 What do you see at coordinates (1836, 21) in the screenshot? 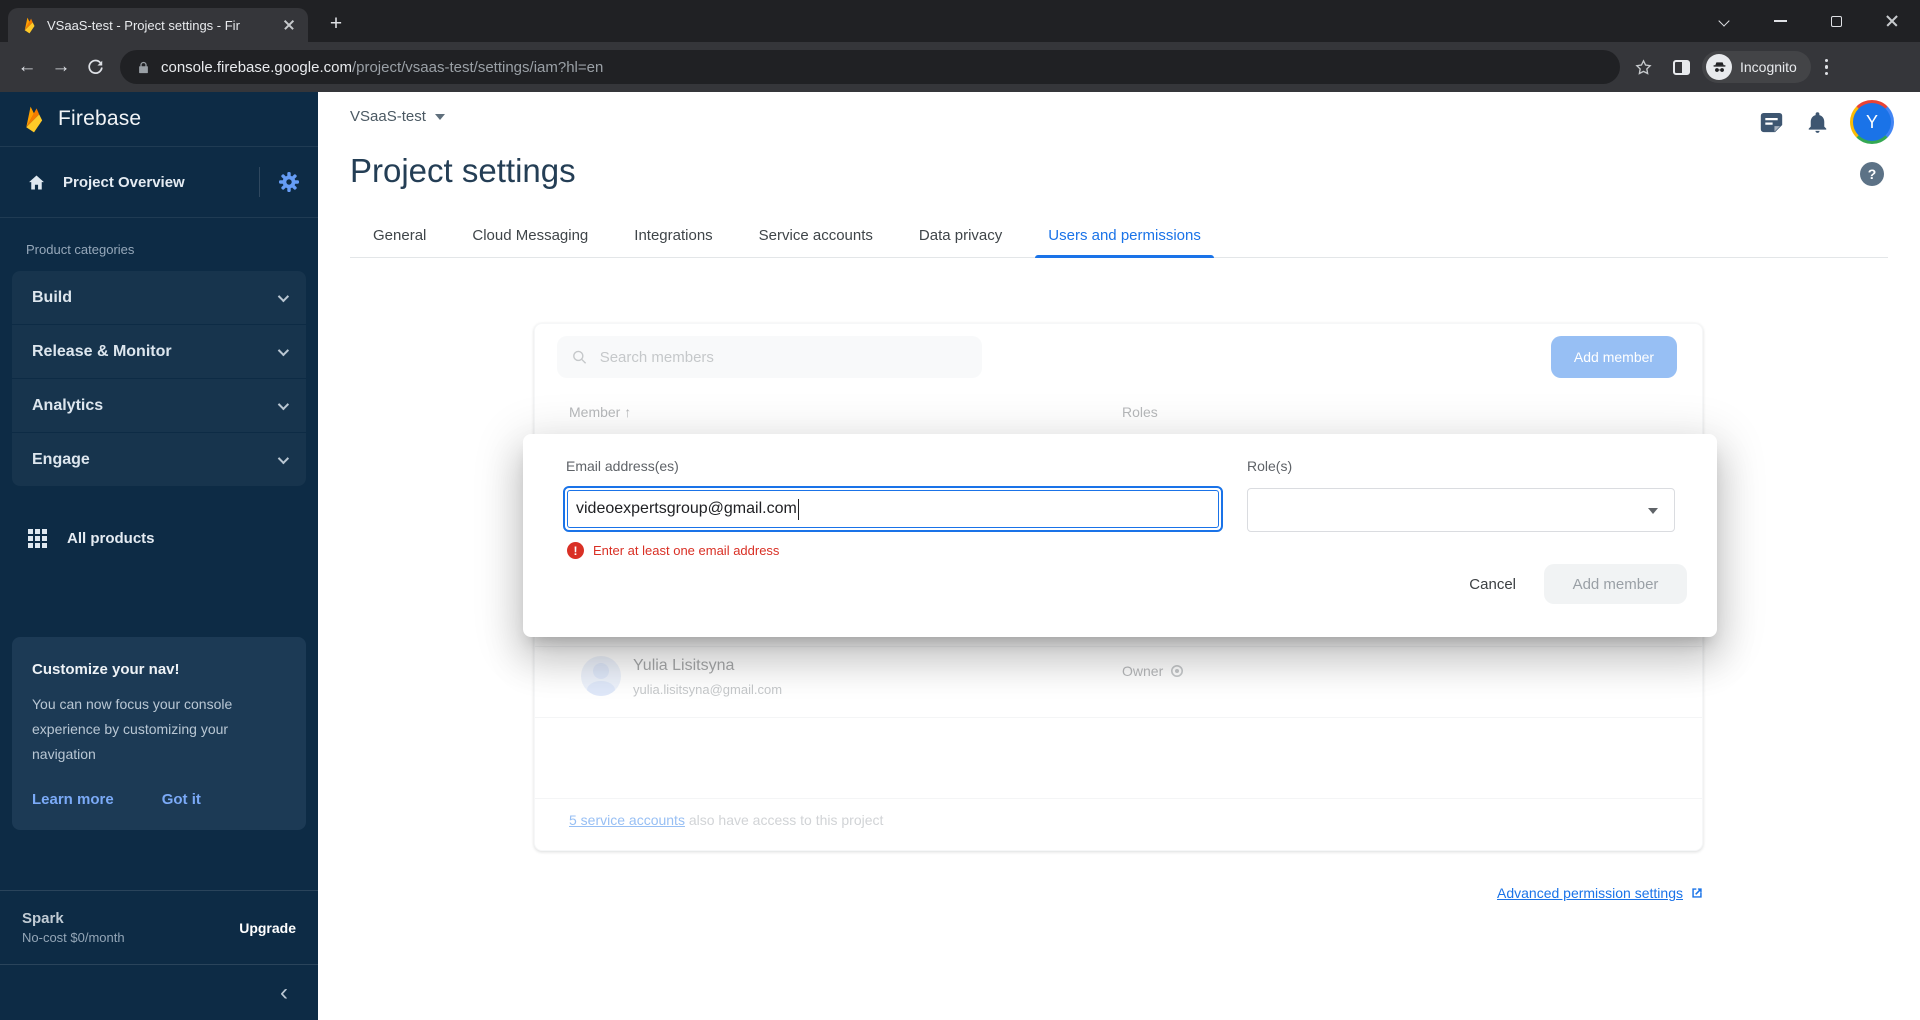
I see `window-maximize-button` at bounding box center [1836, 21].